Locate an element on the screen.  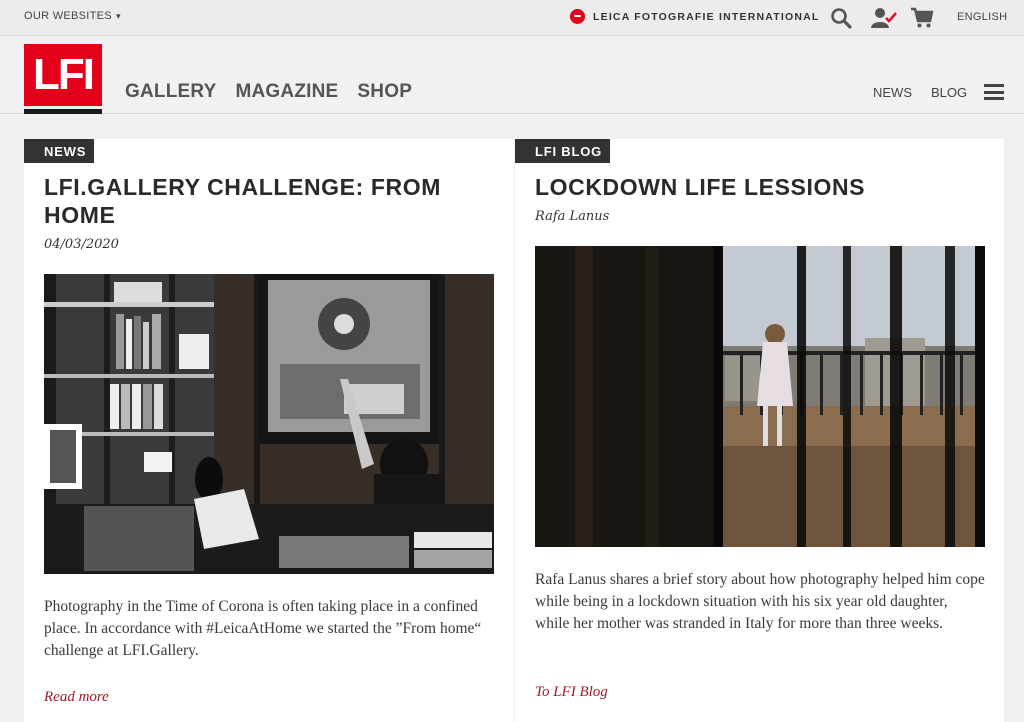
lfi-logo-text: LFI is located at coordinates (63, 75).